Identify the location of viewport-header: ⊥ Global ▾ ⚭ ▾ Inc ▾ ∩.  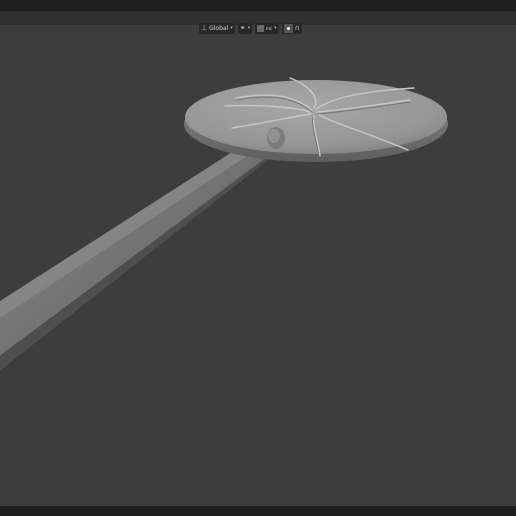
(258, 22).